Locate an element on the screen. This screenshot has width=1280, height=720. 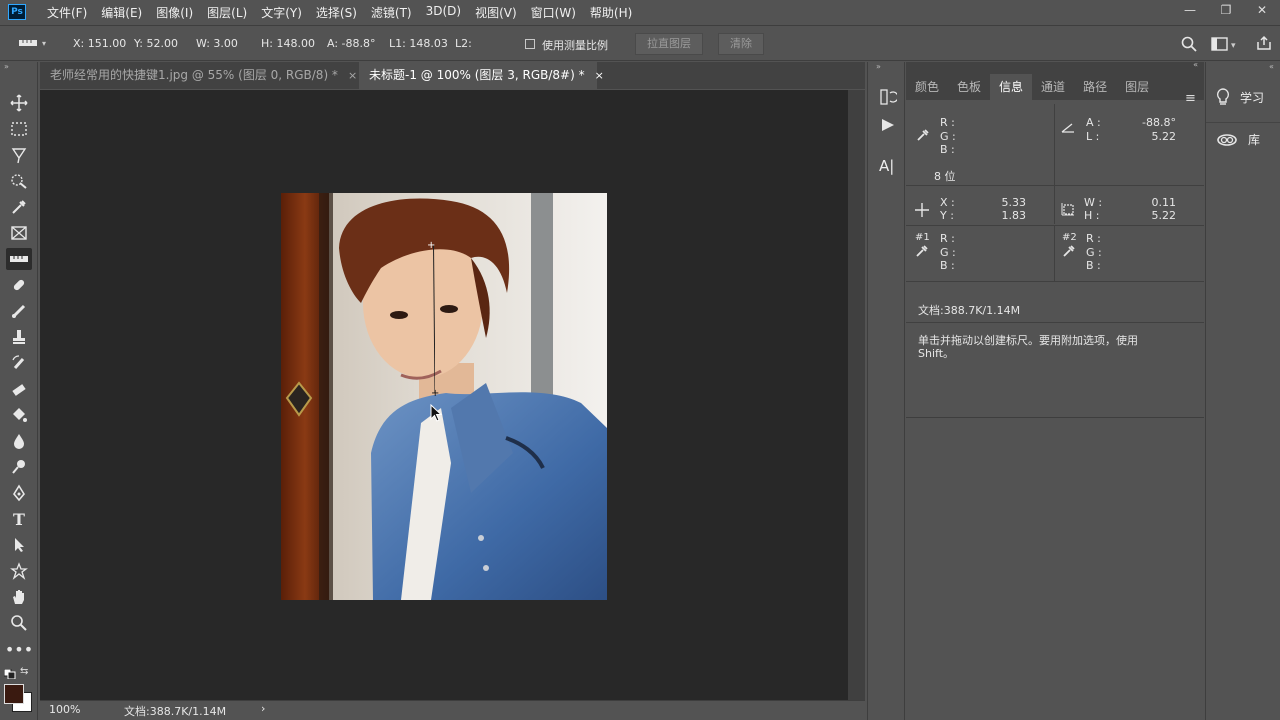
quick-selection-tool-icon is located at coordinates (19, 181).